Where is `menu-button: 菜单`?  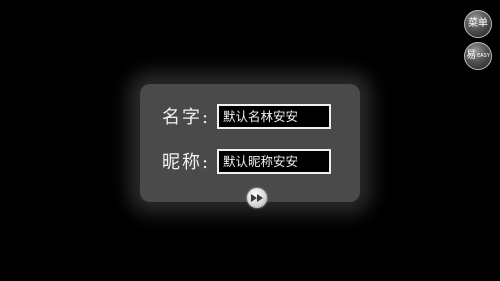 menu-button: 菜单 is located at coordinates (478, 24).